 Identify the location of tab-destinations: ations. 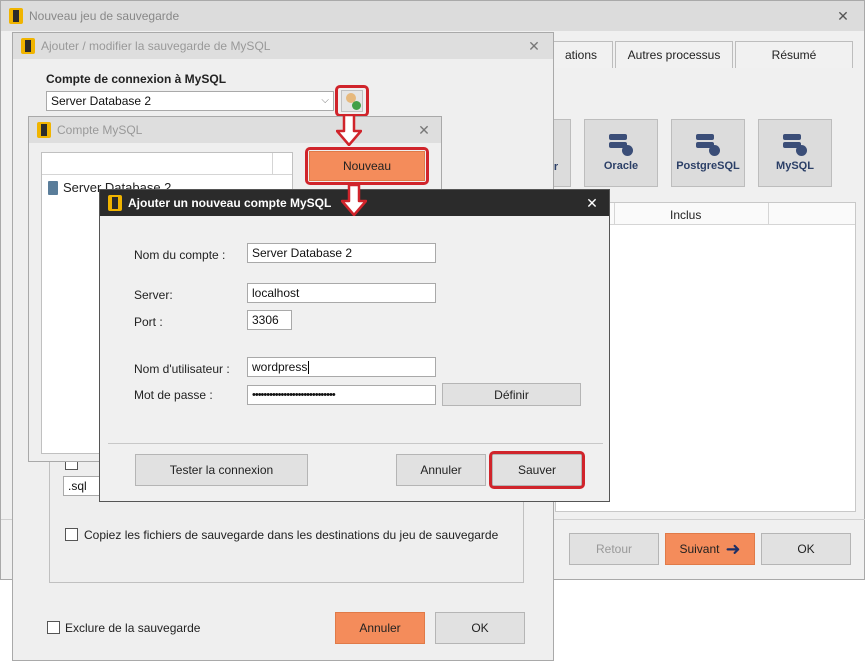
(581, 54).